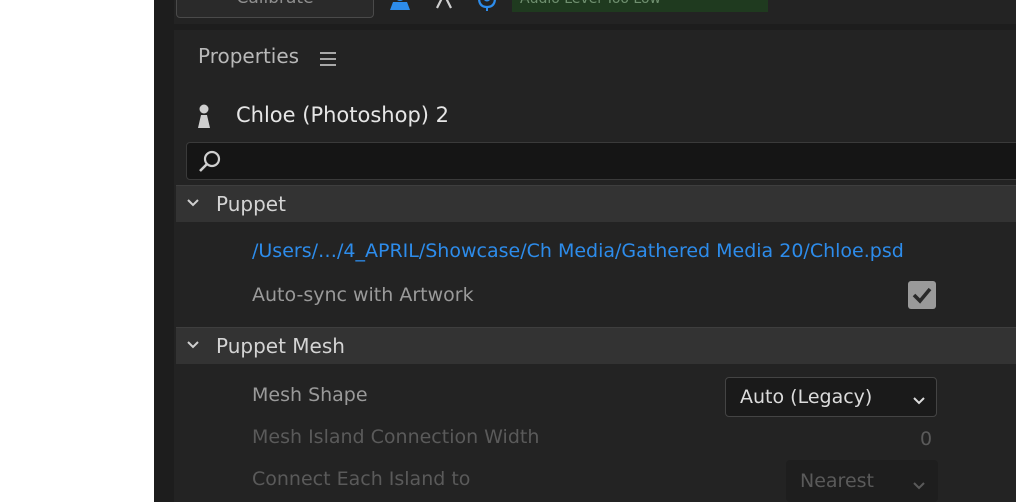 The image size is (1016, 502). I want to click on hamburger-icon, so click(328, 61).